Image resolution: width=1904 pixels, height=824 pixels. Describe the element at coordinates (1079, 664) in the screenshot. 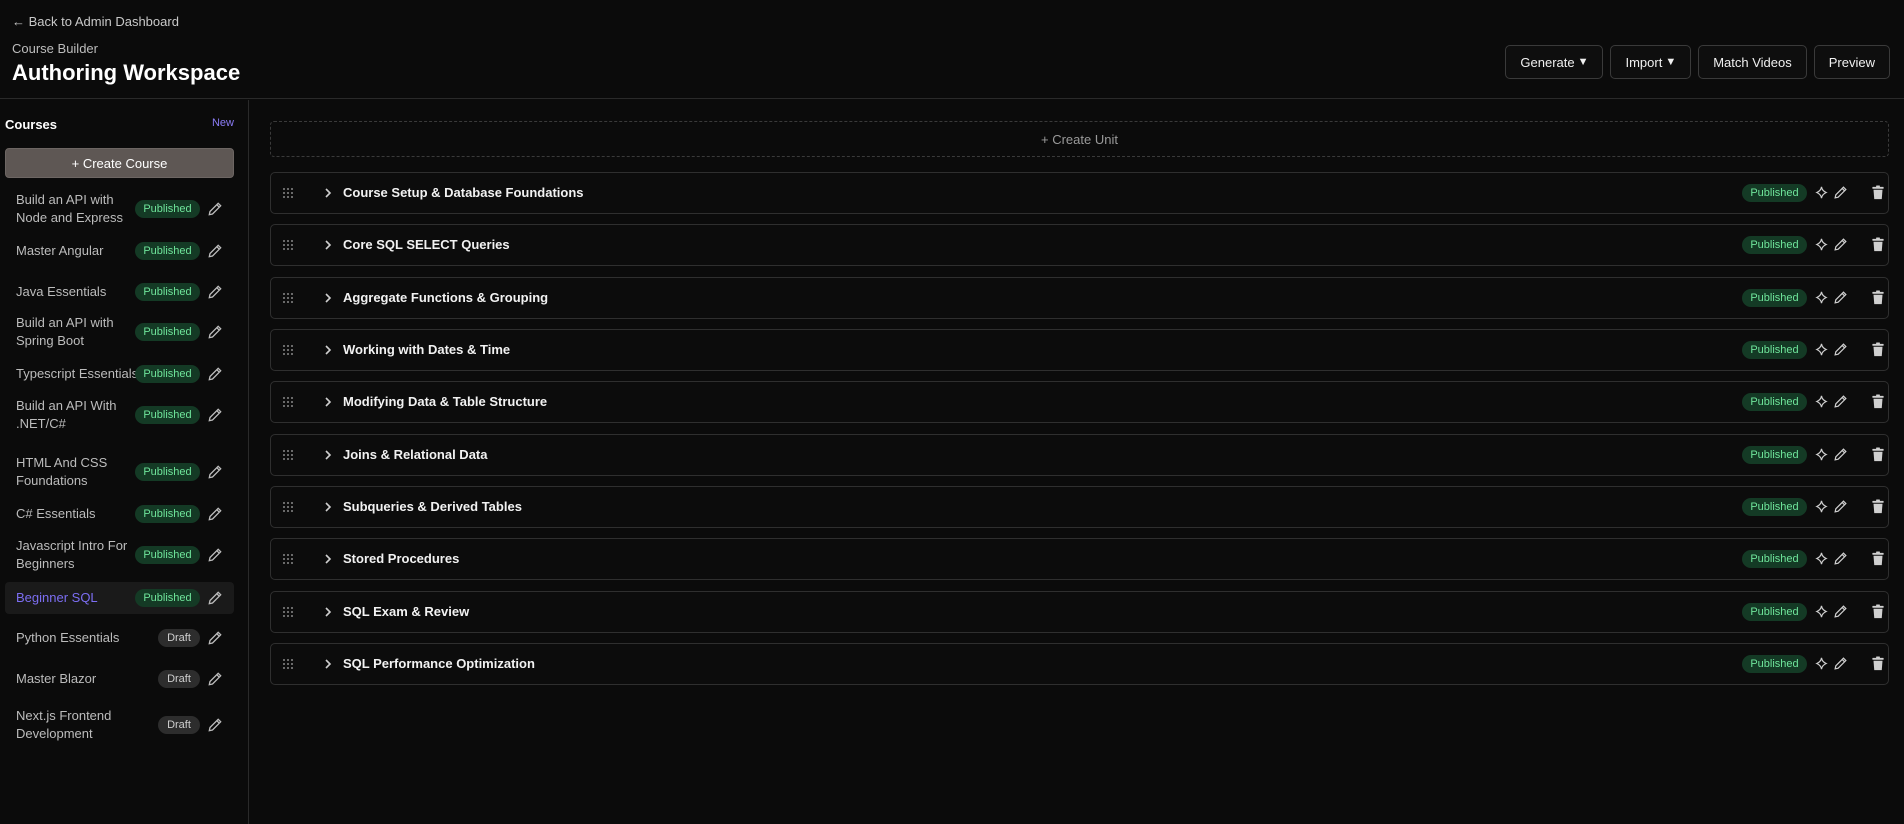

I see `unit-row: SQL Performance Optimization Published` at that location.